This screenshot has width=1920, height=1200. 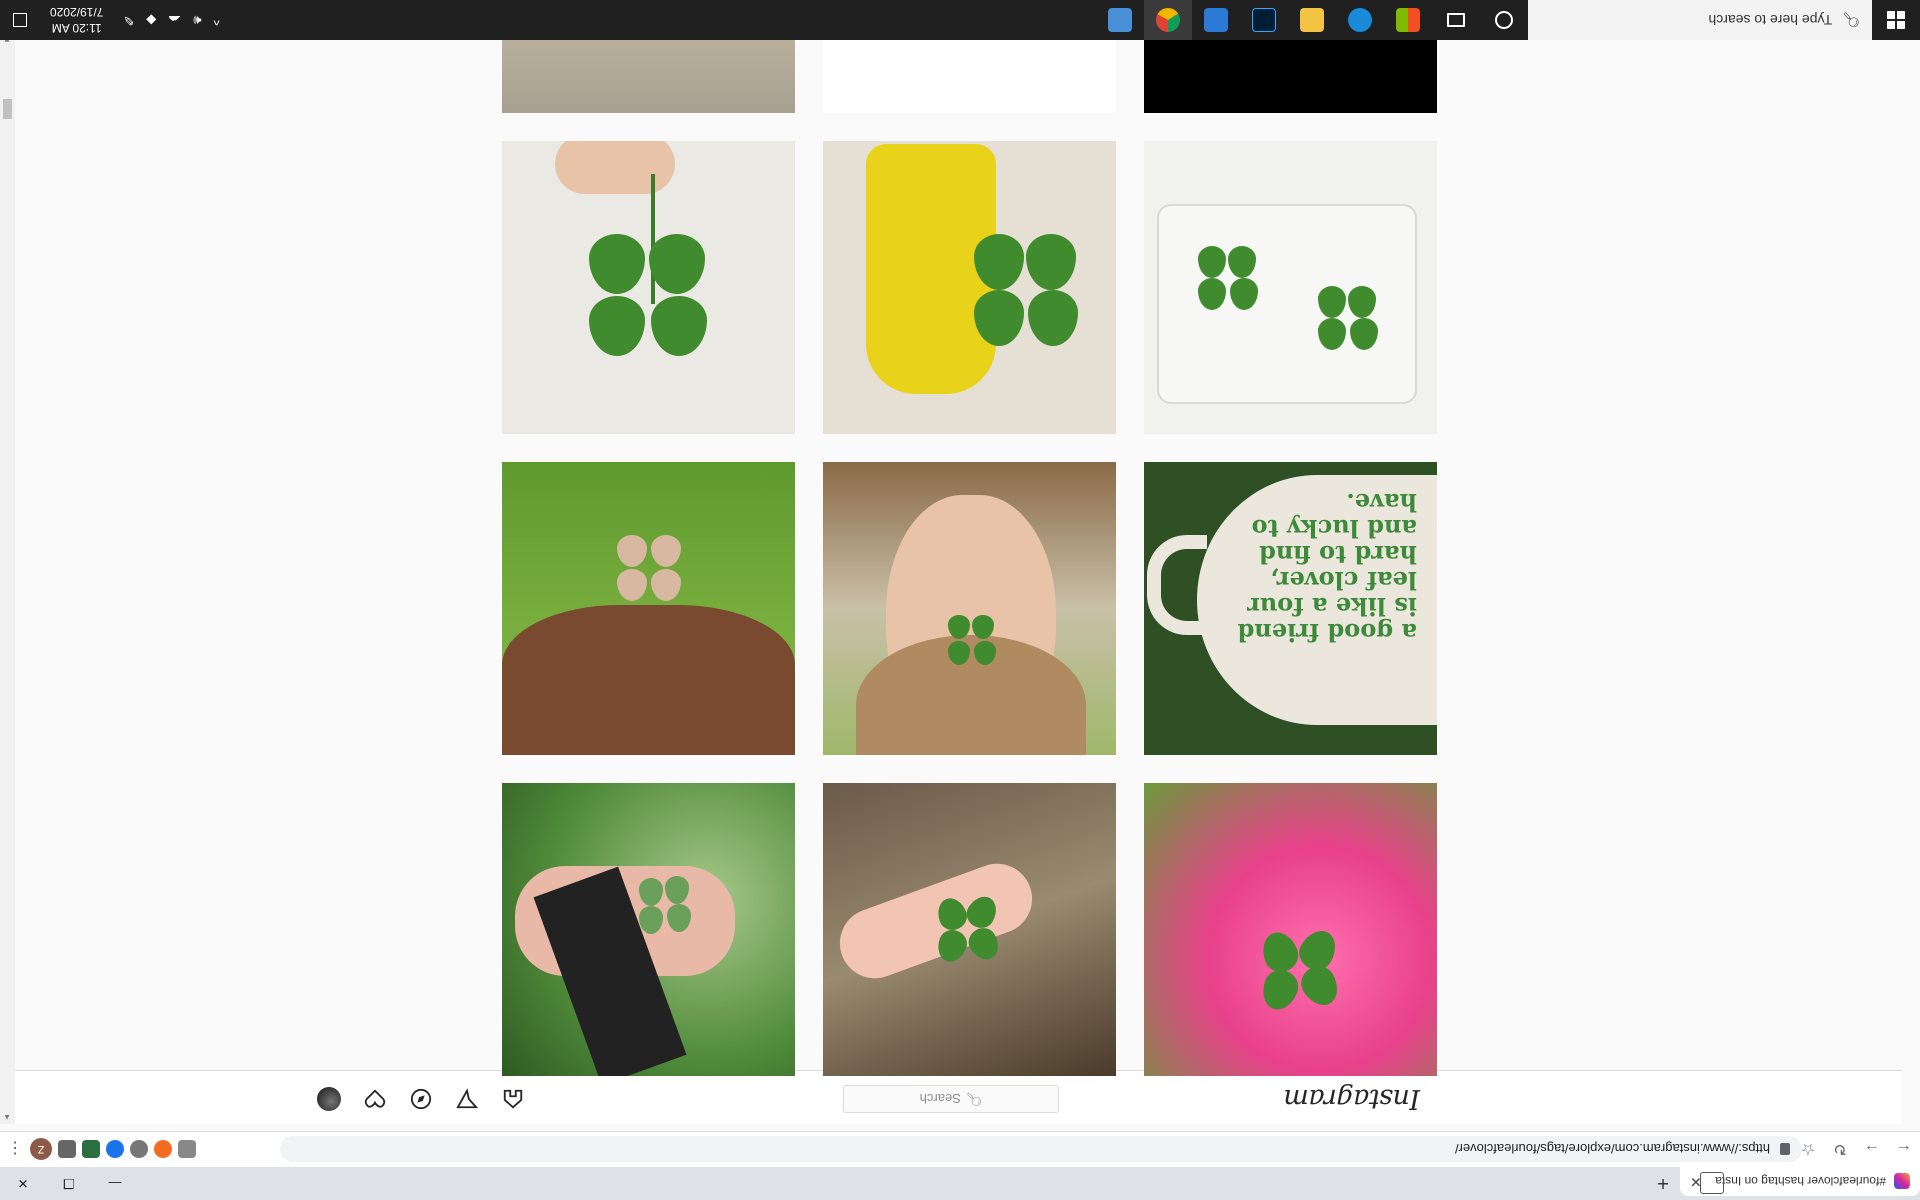 I want to click on direct-icon, so click(x=467, y=1099).